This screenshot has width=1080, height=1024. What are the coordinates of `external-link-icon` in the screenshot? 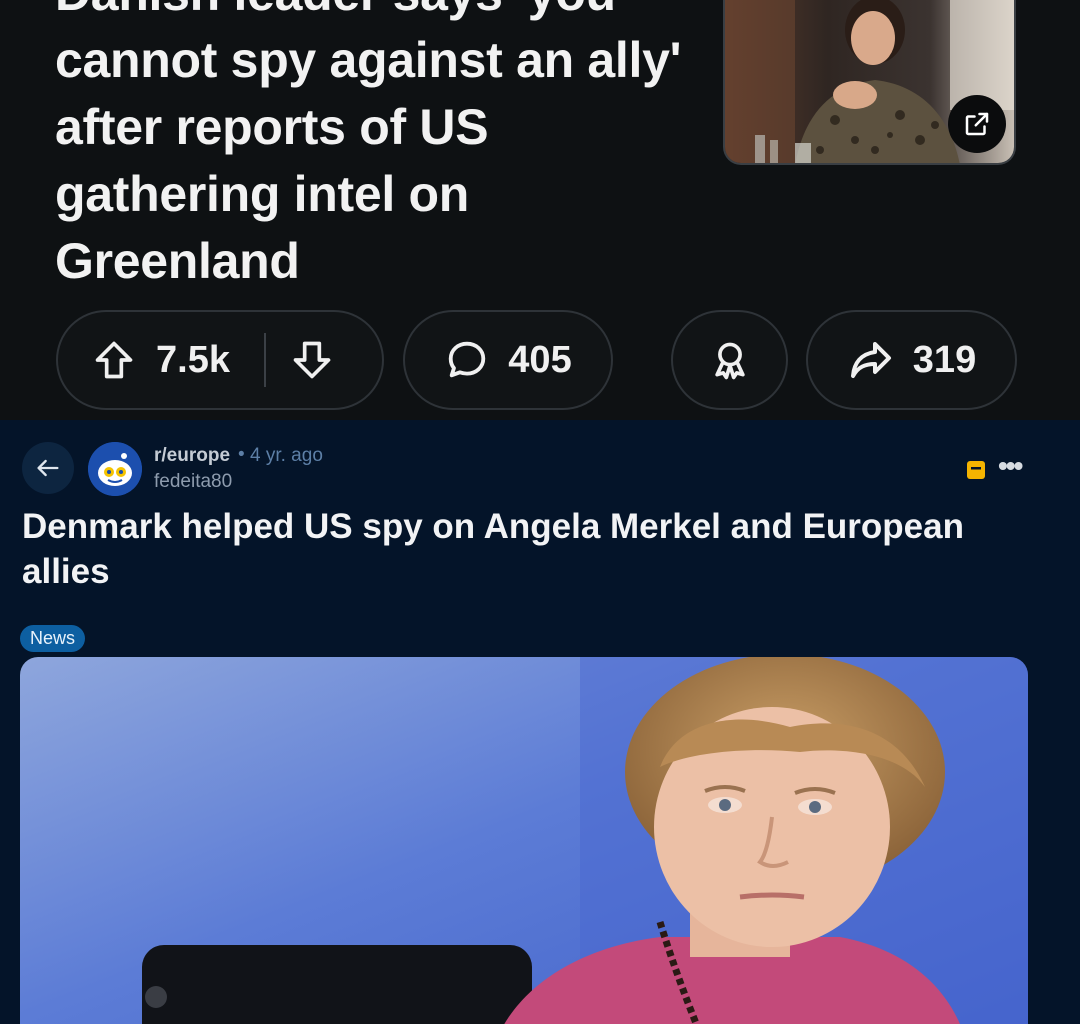 It's located at (977, 124).